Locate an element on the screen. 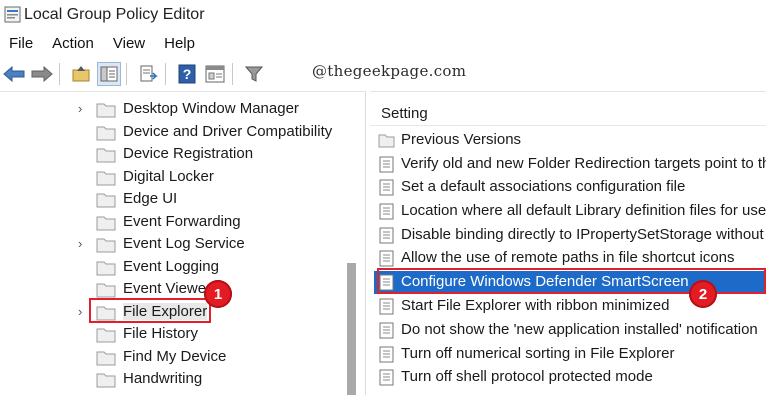 Image resolution: width=766 pixels, height=395 pixels. export-list-button is located at coordinates (148, 74).